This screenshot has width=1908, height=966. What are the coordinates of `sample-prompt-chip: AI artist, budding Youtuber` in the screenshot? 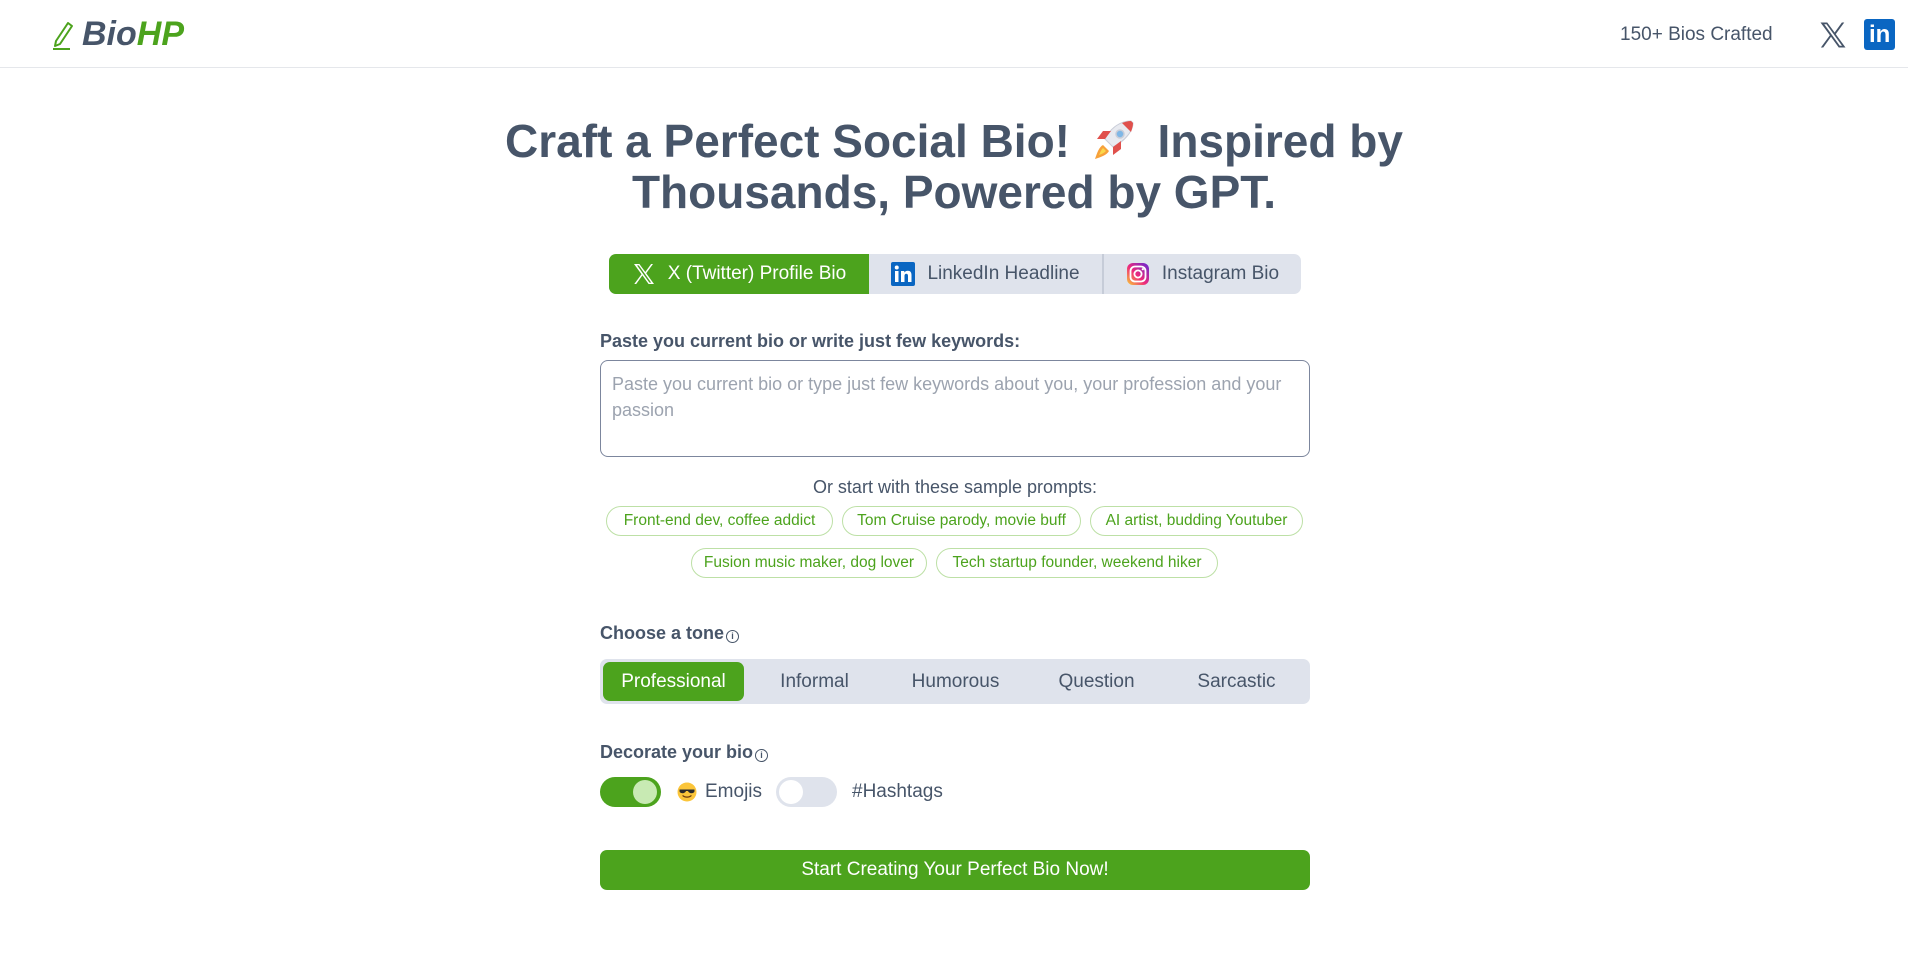 It's located at (1196, 521).